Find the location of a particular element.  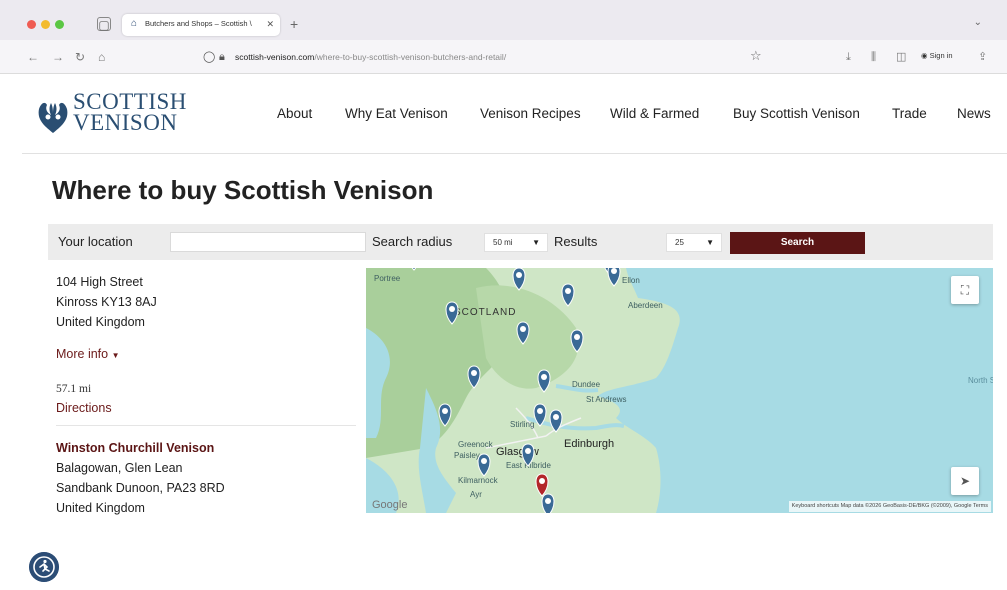

minimize-window-icon is located at coordinates (45, 24).